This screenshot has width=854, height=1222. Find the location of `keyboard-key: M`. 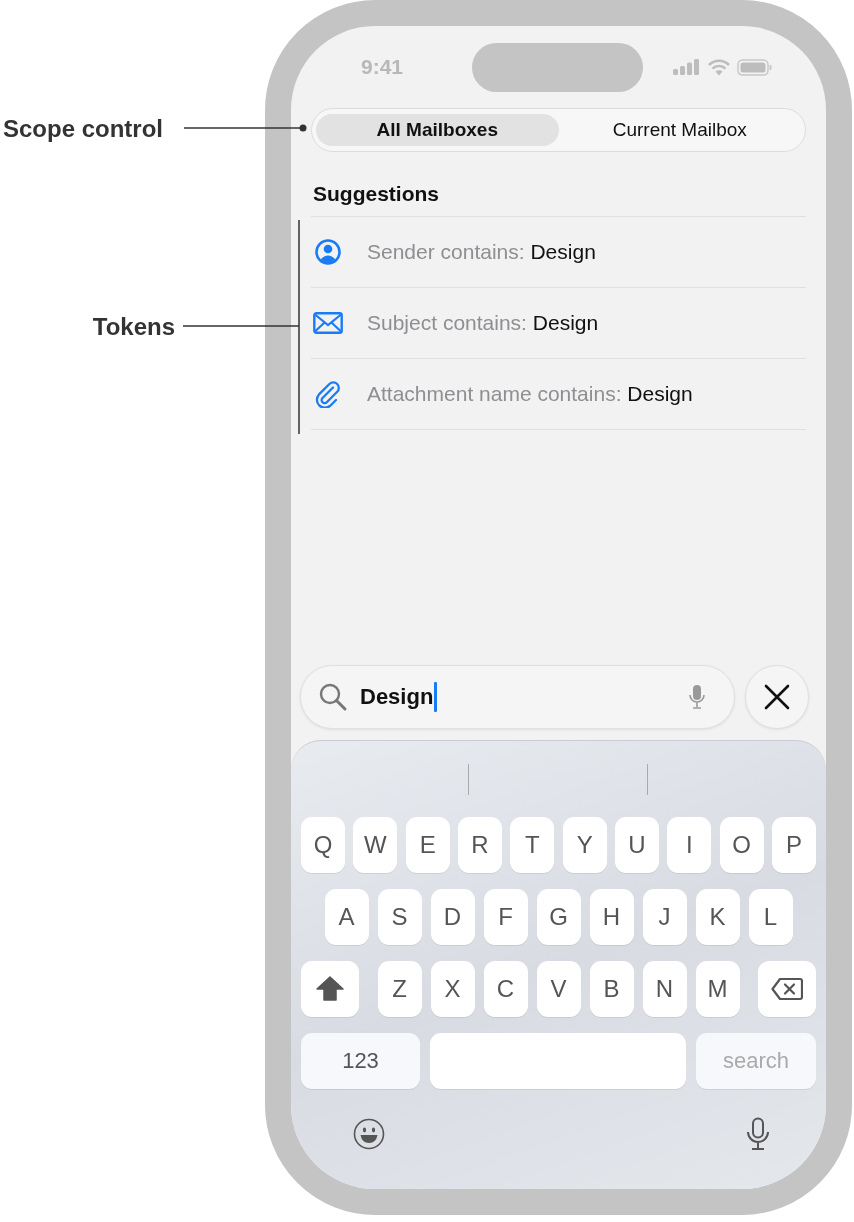

keyboard-key: M is located at coordinates (717, 989).